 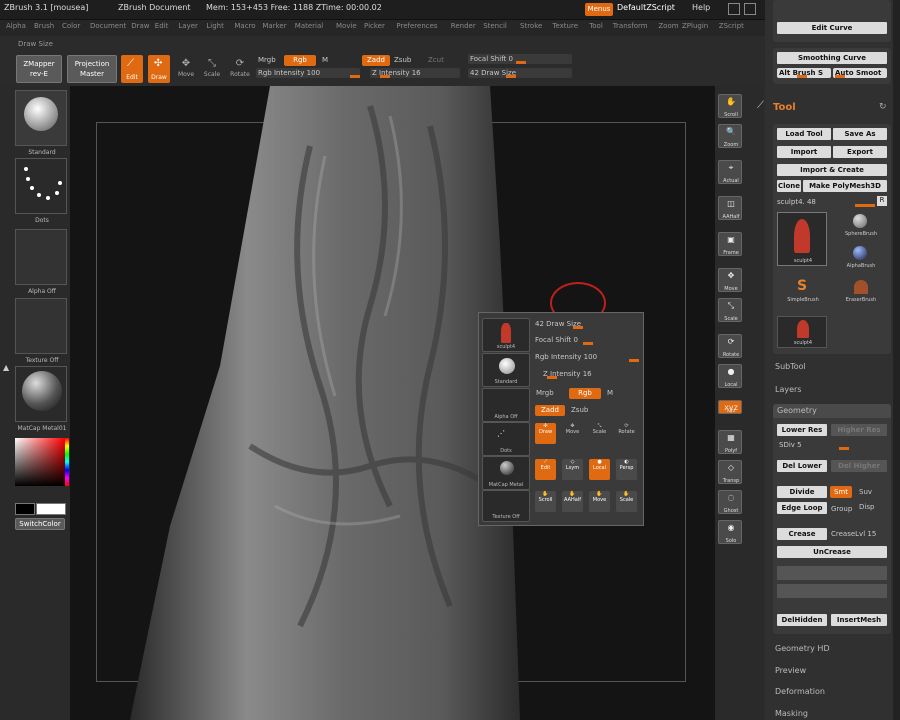 I want to click on focal-shift-slider: Focal Shift 0, so click(x=520, y=59).